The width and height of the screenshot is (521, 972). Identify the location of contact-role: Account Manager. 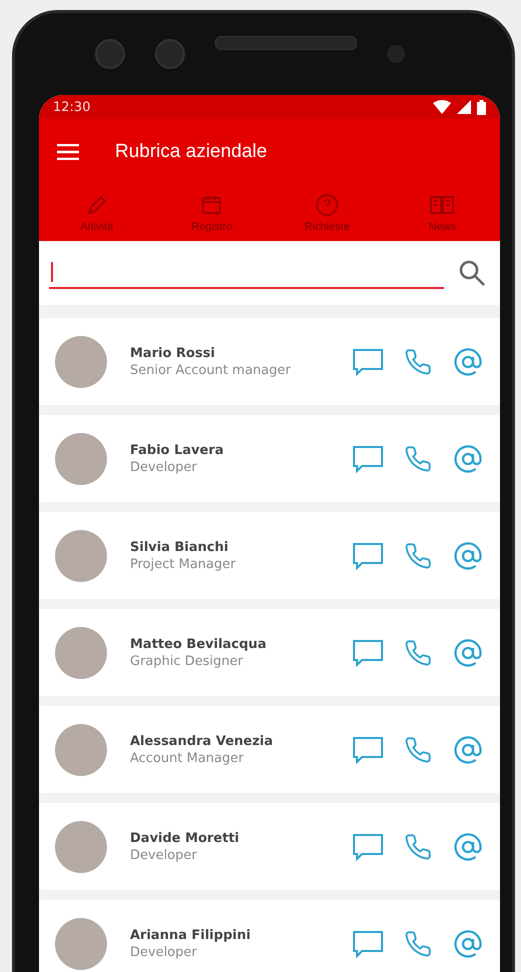
(187, 758).